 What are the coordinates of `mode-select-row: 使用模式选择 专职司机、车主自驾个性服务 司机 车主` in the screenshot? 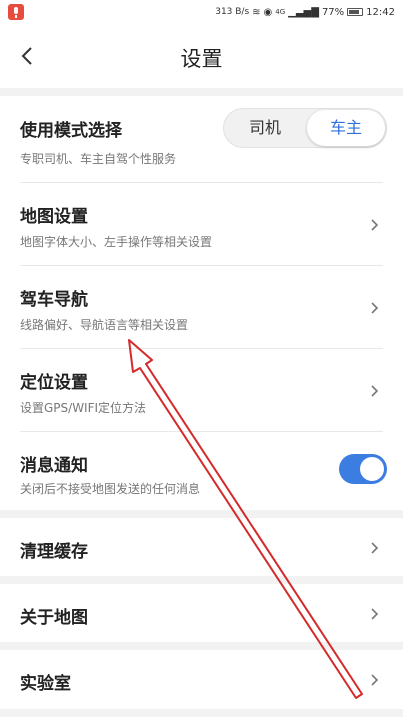 It's located at (201, 139).